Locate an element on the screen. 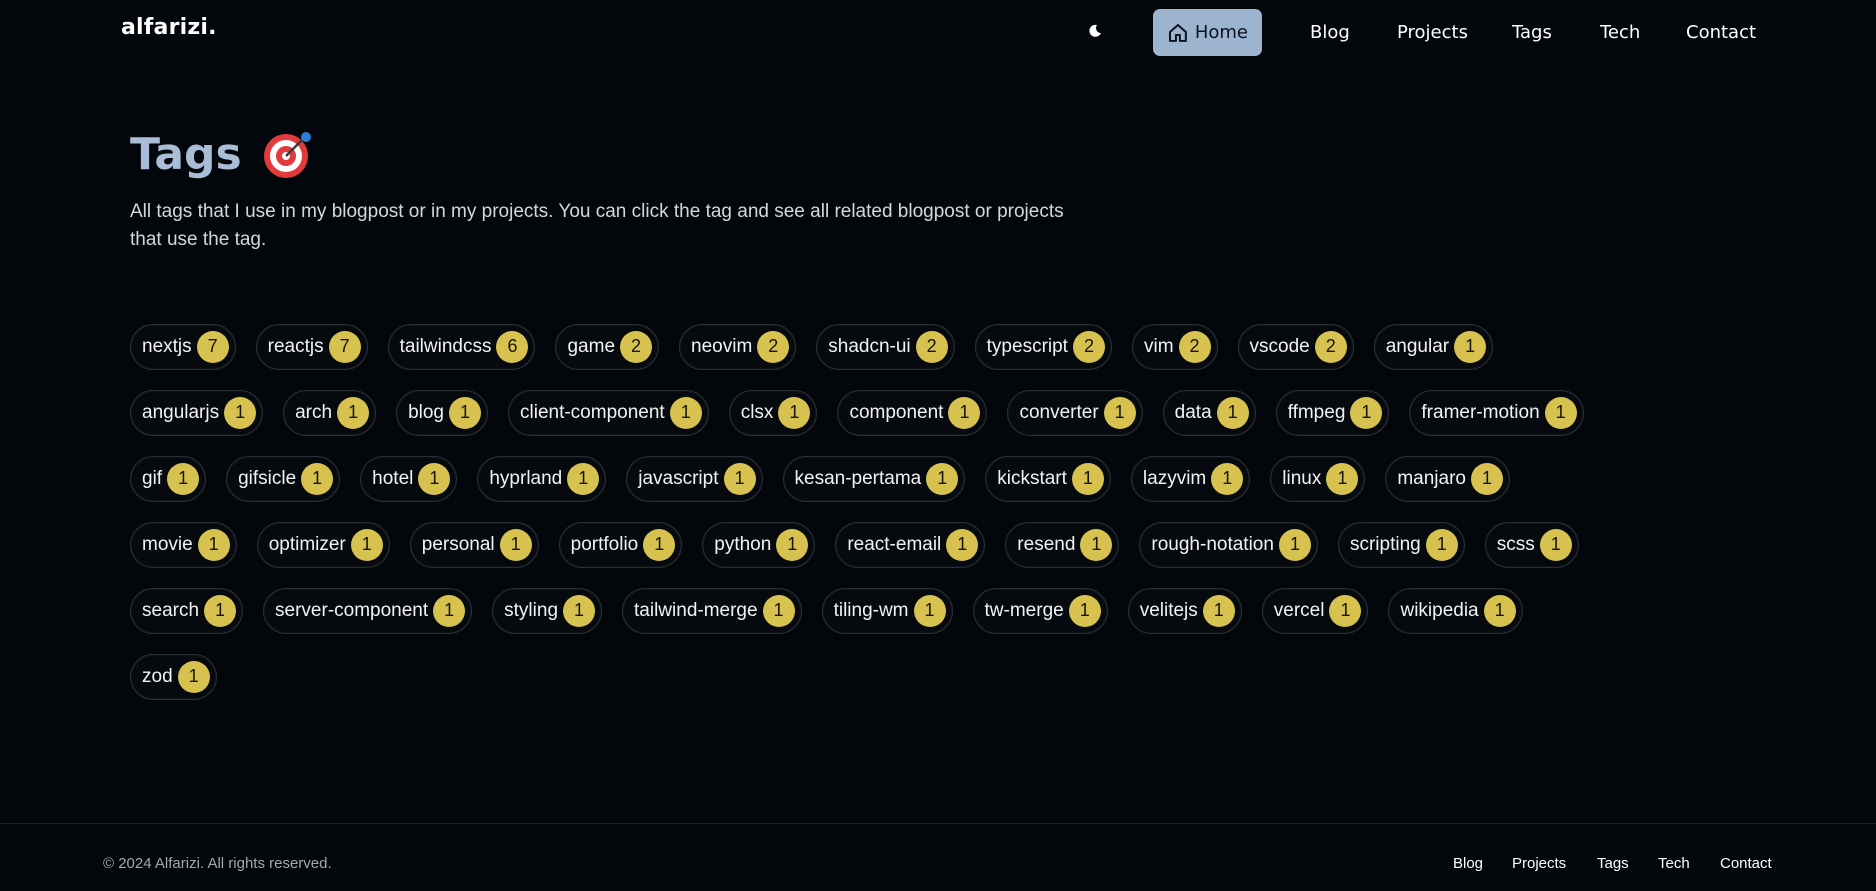 The width and height of the screenshot is (1876, 891). tag-pill: gifsicle 1 is located at coordinates (283, 478).